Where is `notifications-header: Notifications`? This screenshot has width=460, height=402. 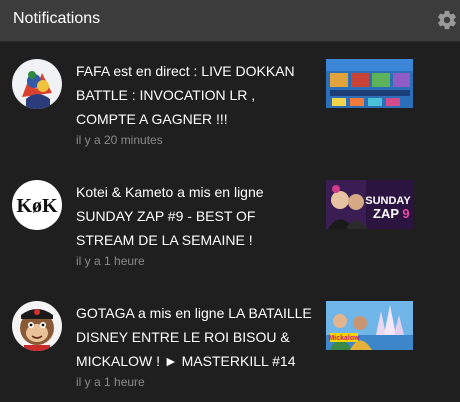
notifications-header: Notifications is located at coordinates (230, 21).